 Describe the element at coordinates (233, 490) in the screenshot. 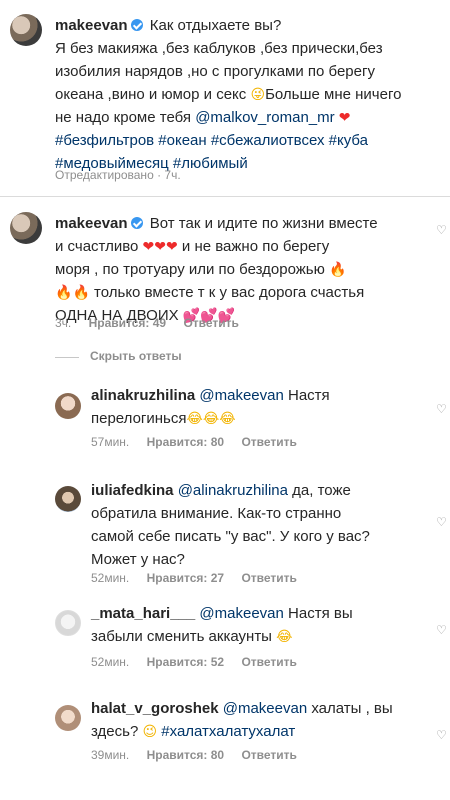

I see `reply-mention: @alinakruzhilina` at that location.